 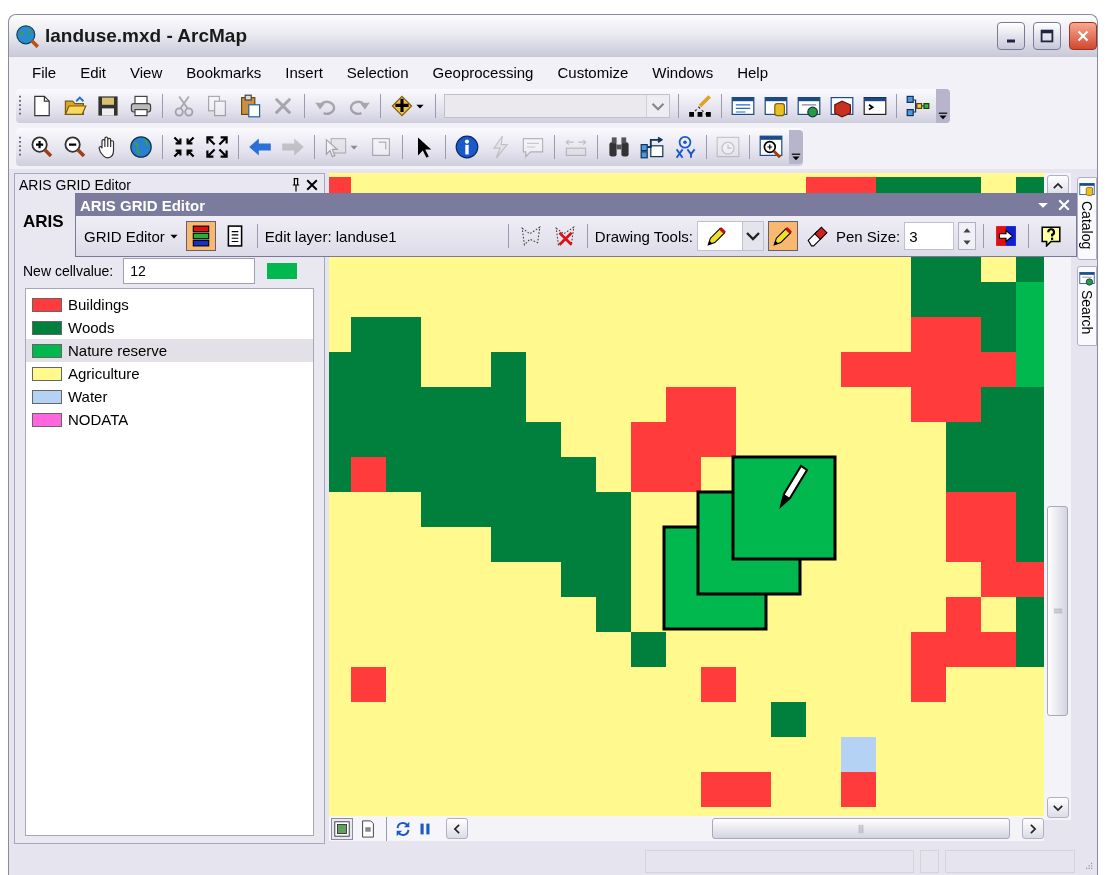 What do you see at coordinates (683, 72) in the screenshot?
I see `menu-item: Windows` at bounding box center [683, 72].